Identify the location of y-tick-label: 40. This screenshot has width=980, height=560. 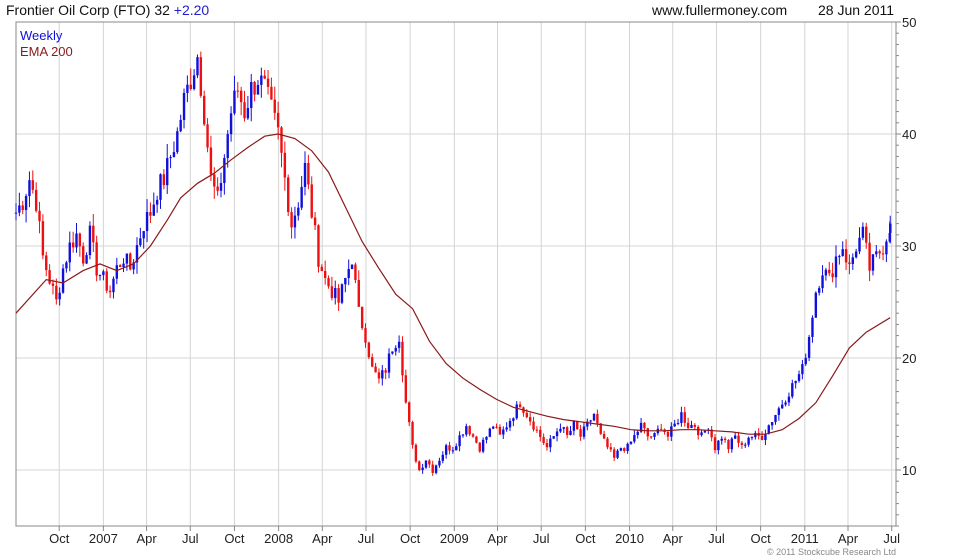
(909, 134).